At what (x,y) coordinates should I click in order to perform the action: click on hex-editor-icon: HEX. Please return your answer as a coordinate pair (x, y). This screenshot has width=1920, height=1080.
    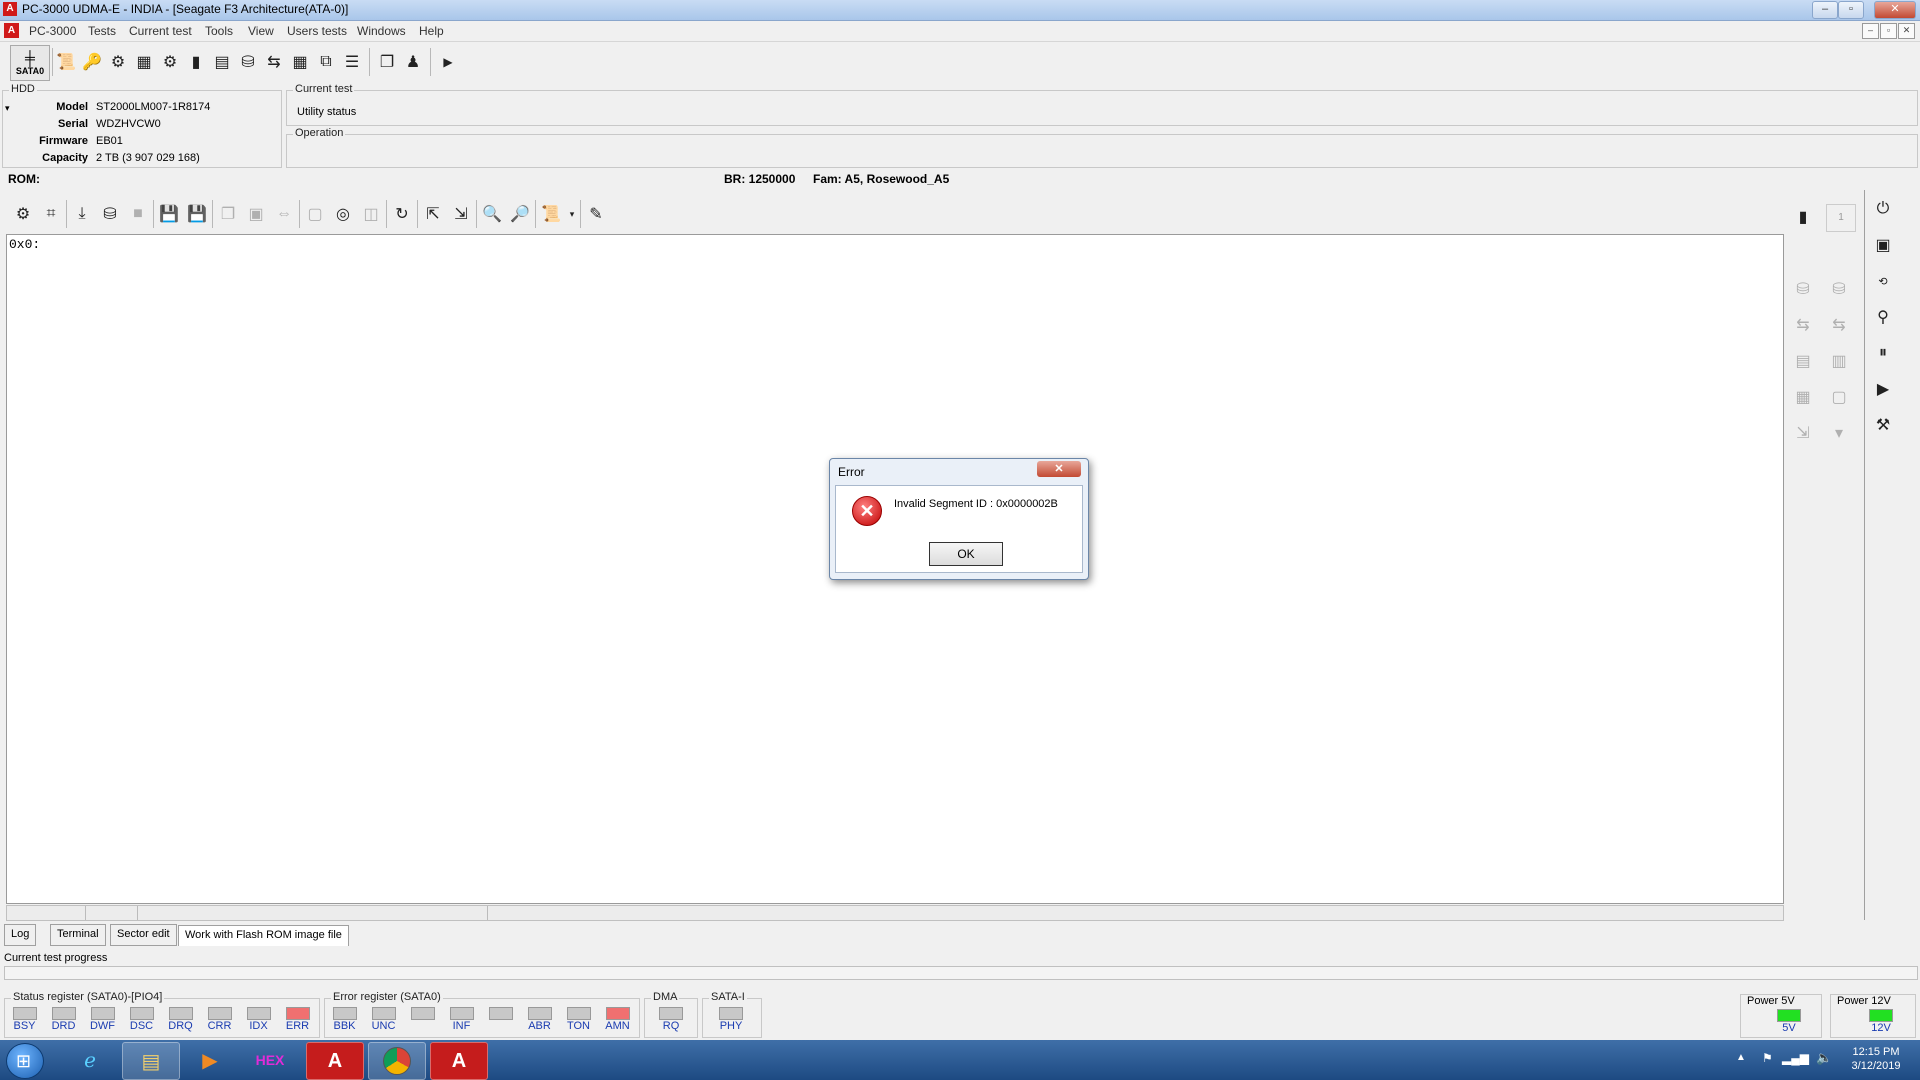
    Looking at the image, I should click on (270, 1060).